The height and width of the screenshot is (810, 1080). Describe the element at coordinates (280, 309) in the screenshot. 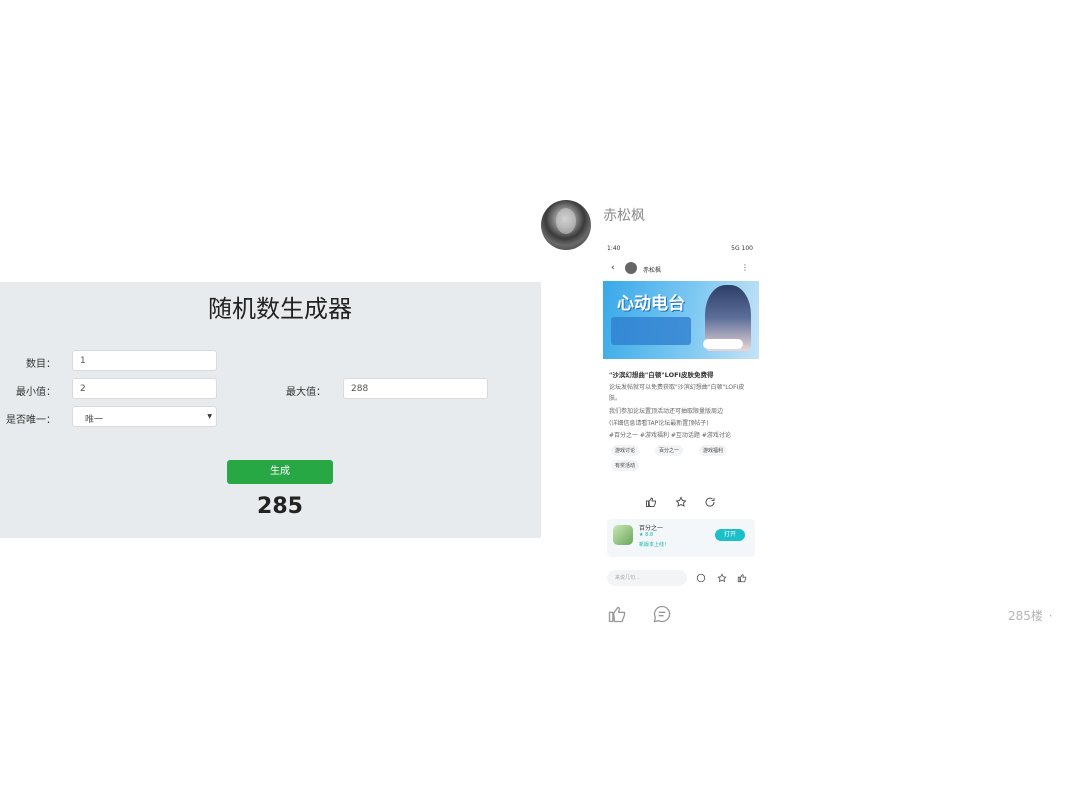

I see `page-title: 随机数生成器` at that location.